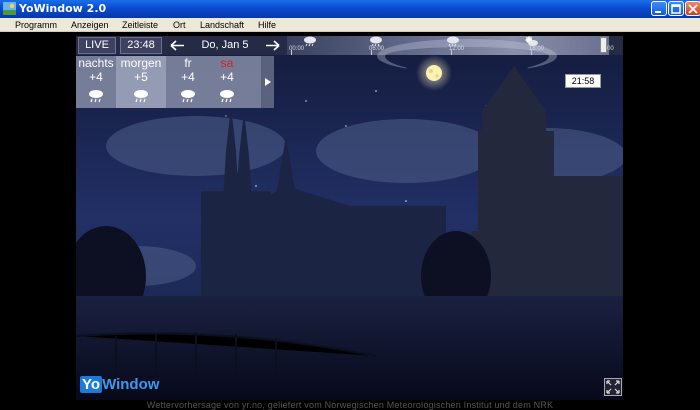  Describe the element at coordinates (63, 8) in the screenshot. I see `window-title: YoWindow 2.0` at that location.